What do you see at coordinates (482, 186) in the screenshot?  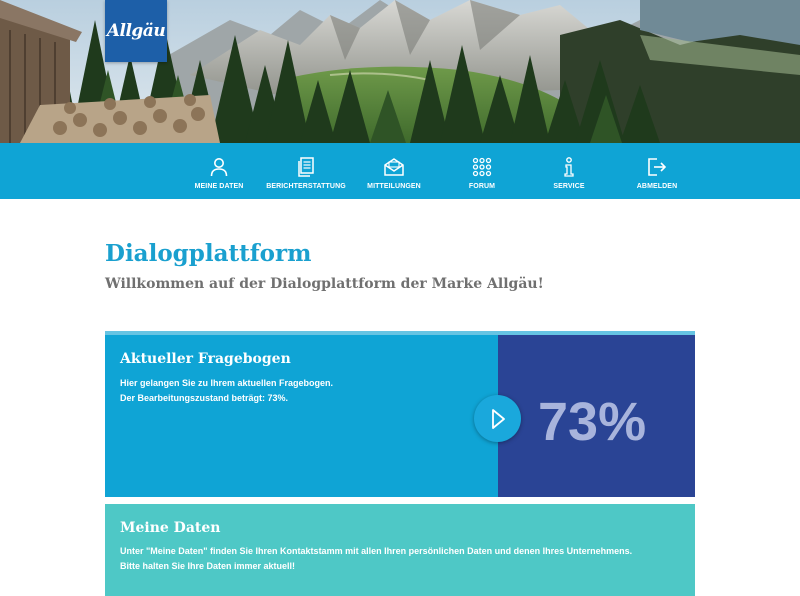 I see `nav-label: FORUM` at bounding box center [482, 186].